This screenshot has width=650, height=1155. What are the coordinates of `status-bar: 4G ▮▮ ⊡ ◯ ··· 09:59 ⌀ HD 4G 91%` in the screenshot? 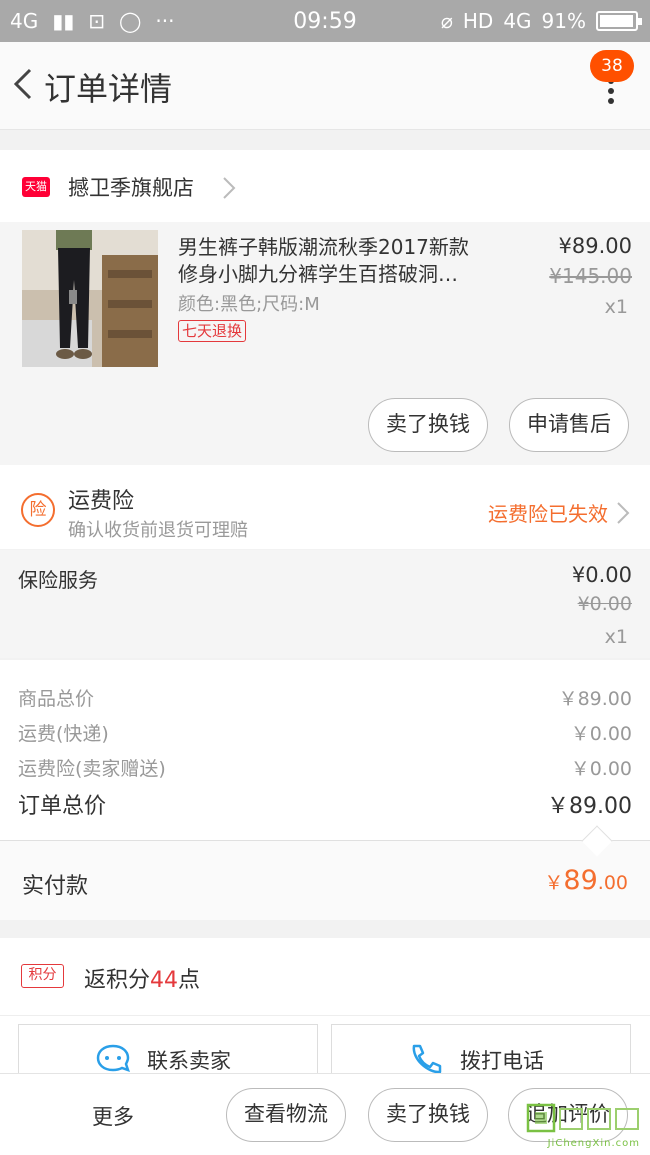 It's located at (325, 21).